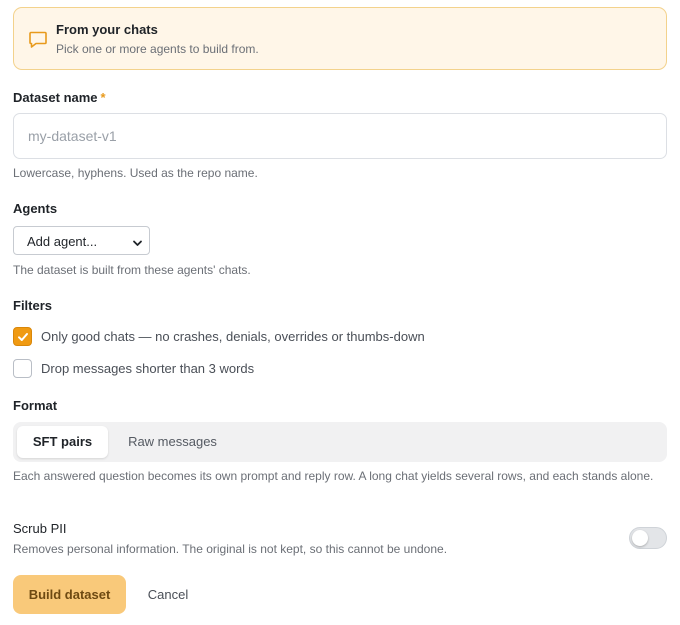  Describe the element at coordinates (62, 442) in the screenshot. I see `format-option-sft-pairs: SFT pairs` at that location.